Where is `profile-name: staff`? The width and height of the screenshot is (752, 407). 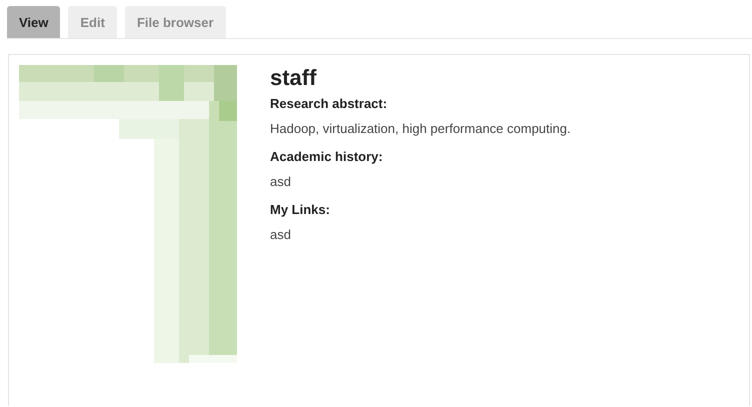 profile-name: staff is located at coordinates (293, 78).